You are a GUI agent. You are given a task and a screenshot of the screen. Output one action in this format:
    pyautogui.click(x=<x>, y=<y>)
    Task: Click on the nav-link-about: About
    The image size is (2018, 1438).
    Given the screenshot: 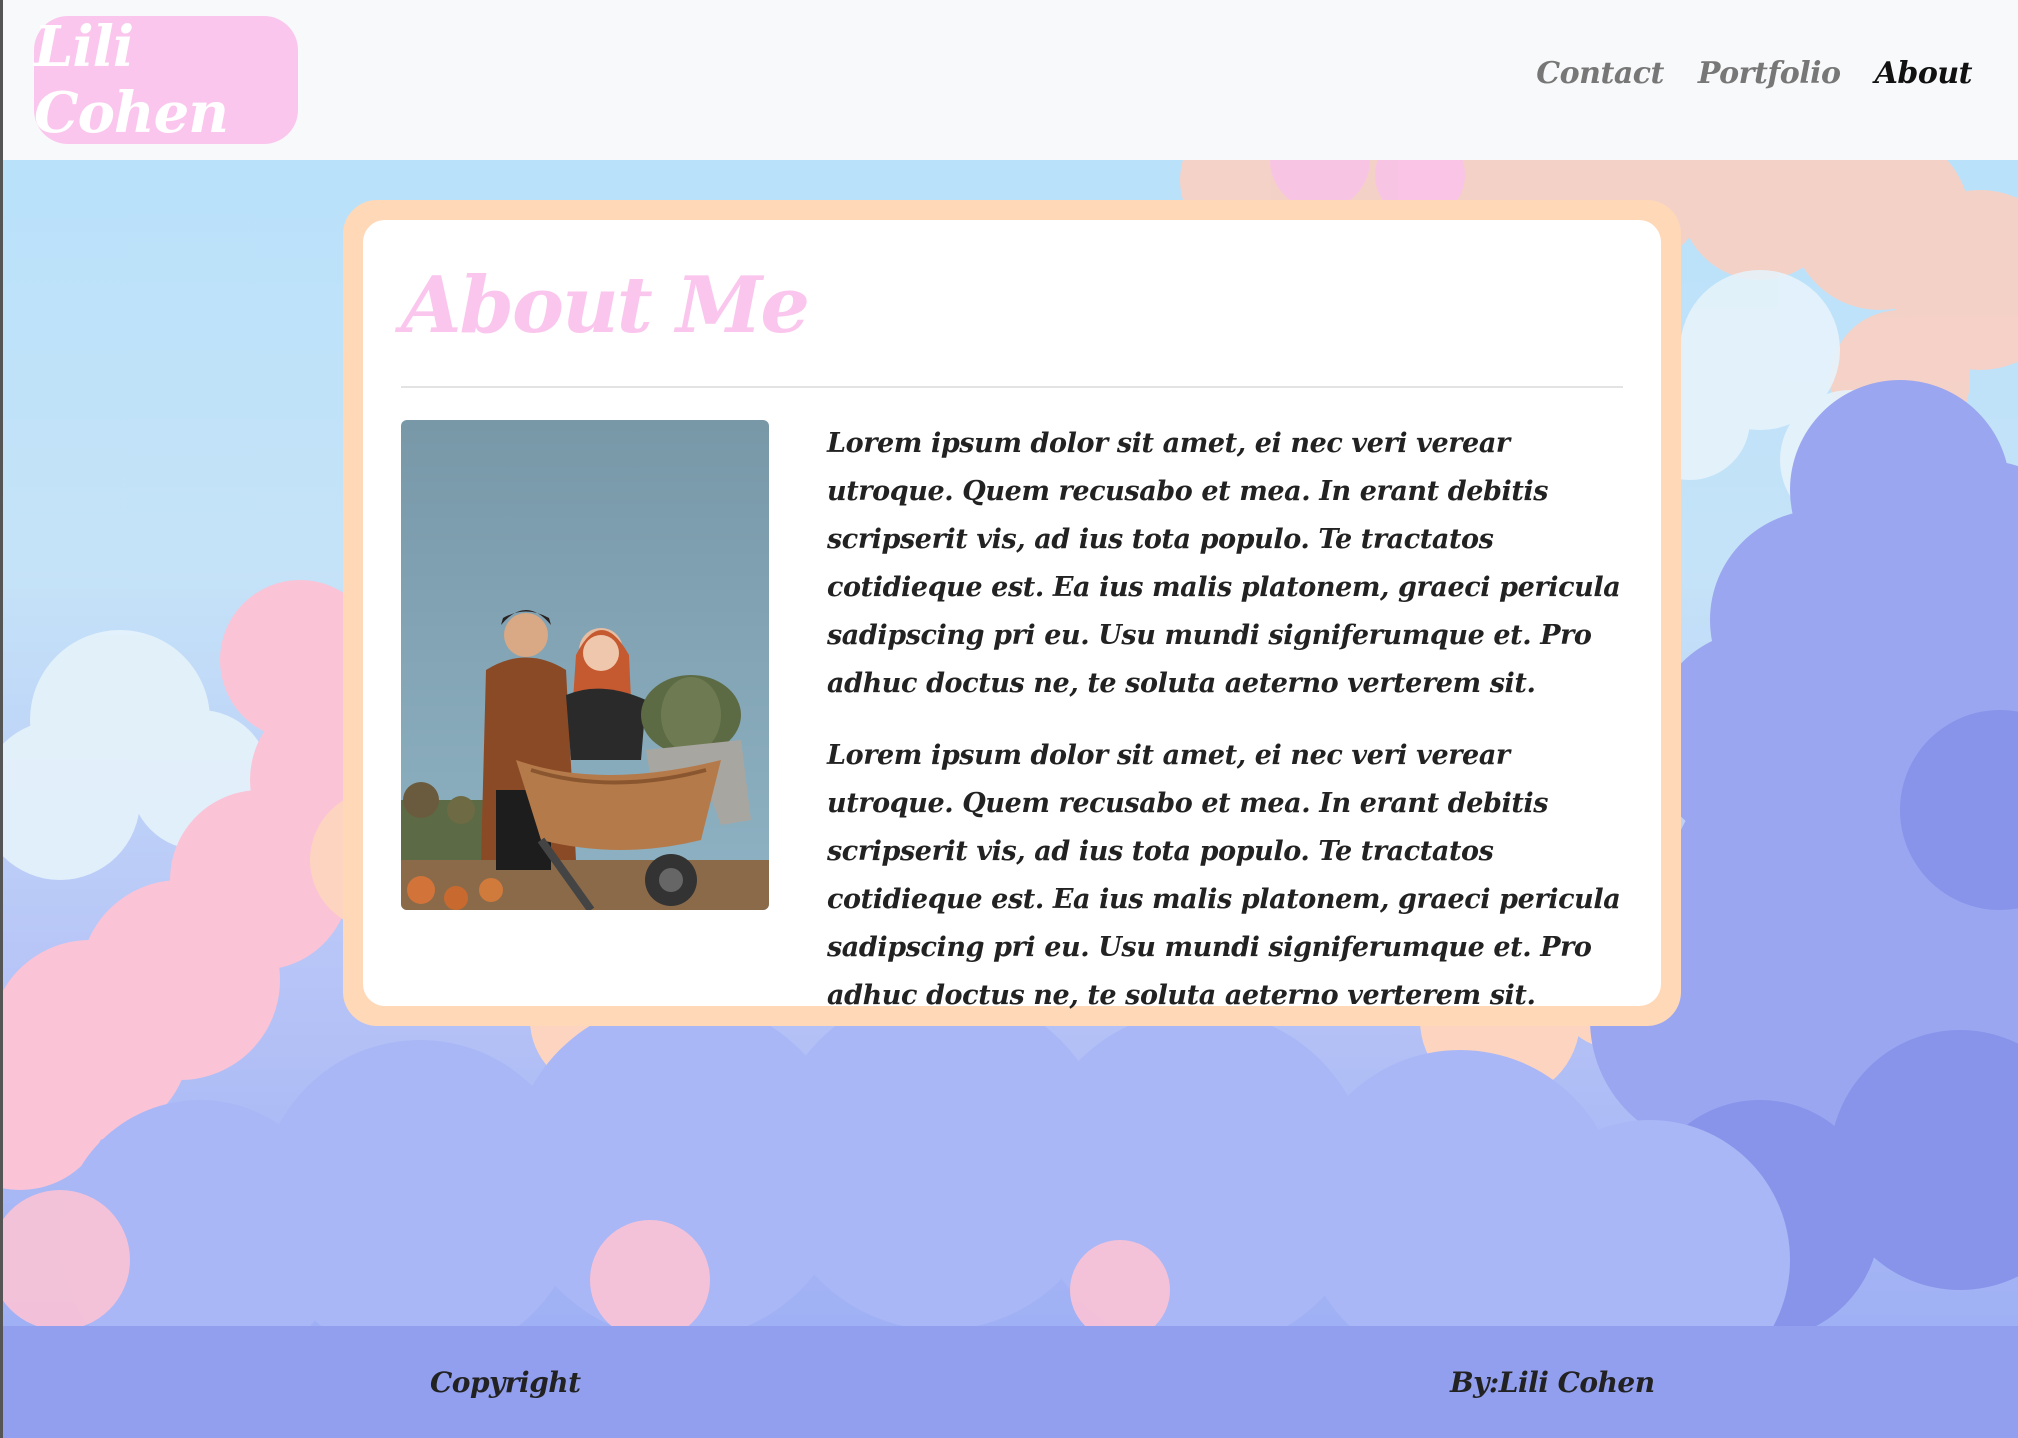 What is the action you would take?
    pyautogui.click(x=1924, y=73)
    